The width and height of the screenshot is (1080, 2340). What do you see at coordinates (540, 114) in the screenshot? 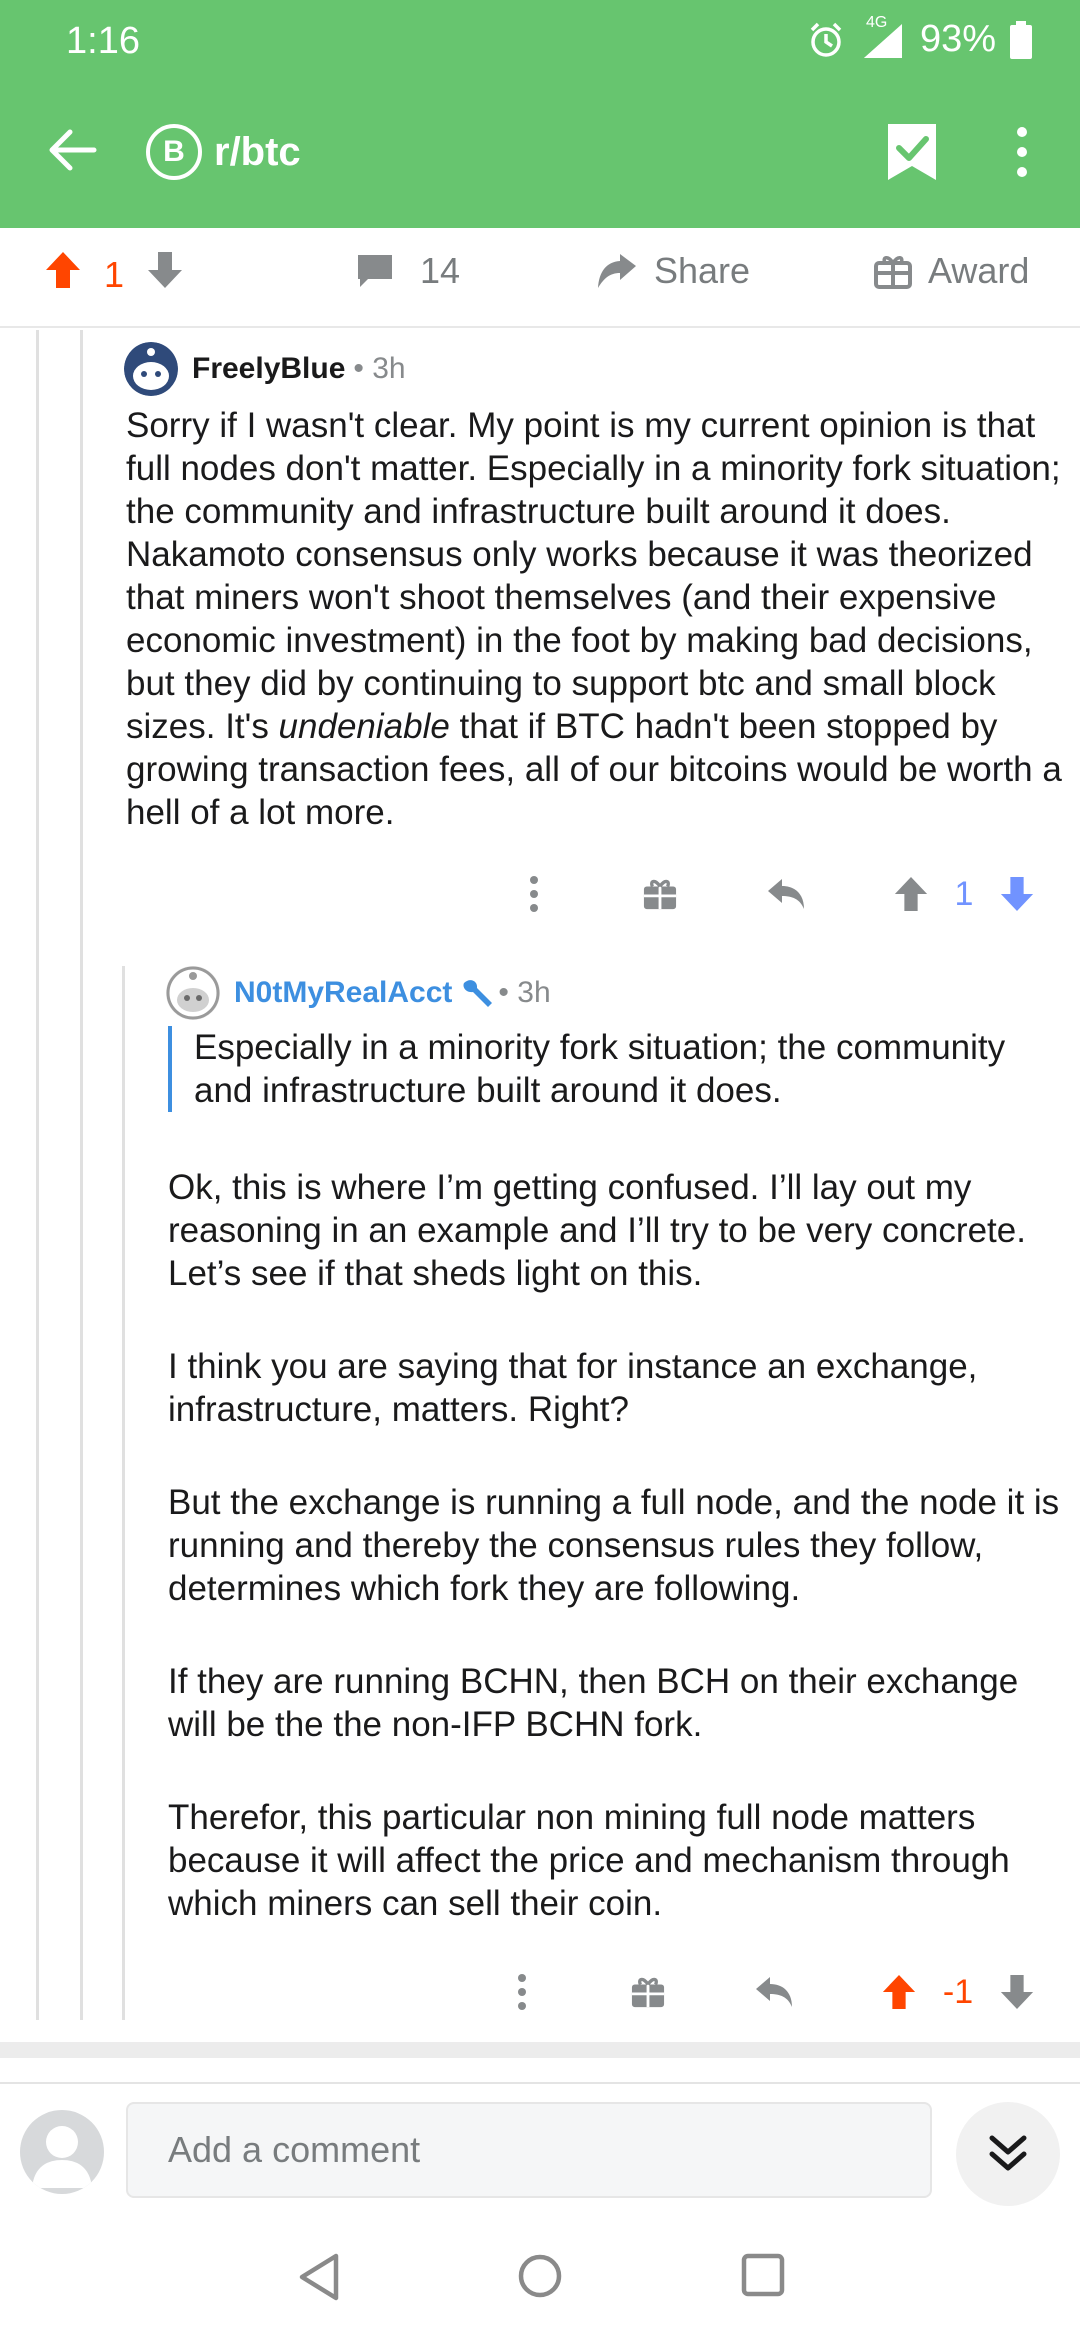
I see `app-header: 1:16 4G 93% B r/btc` at bounding box center [540, 114].